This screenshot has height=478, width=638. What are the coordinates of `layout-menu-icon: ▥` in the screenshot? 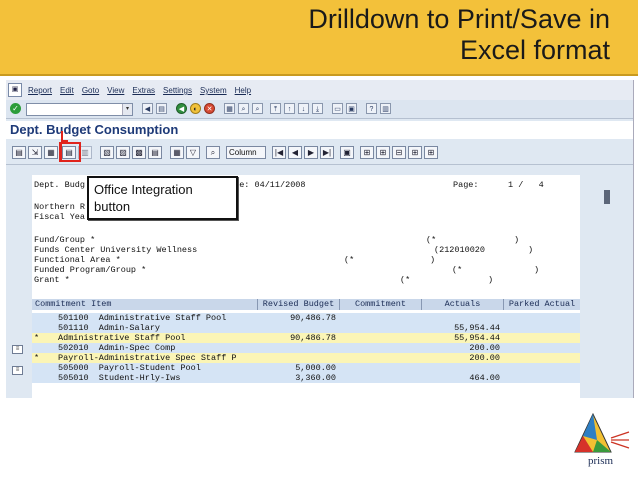 It's located at (385, 108).